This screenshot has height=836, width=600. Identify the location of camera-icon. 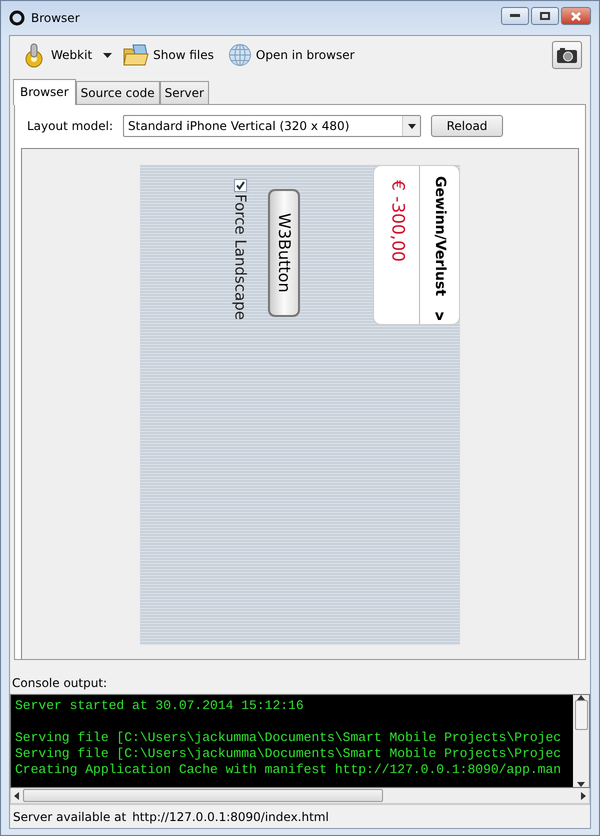
(567, 55).